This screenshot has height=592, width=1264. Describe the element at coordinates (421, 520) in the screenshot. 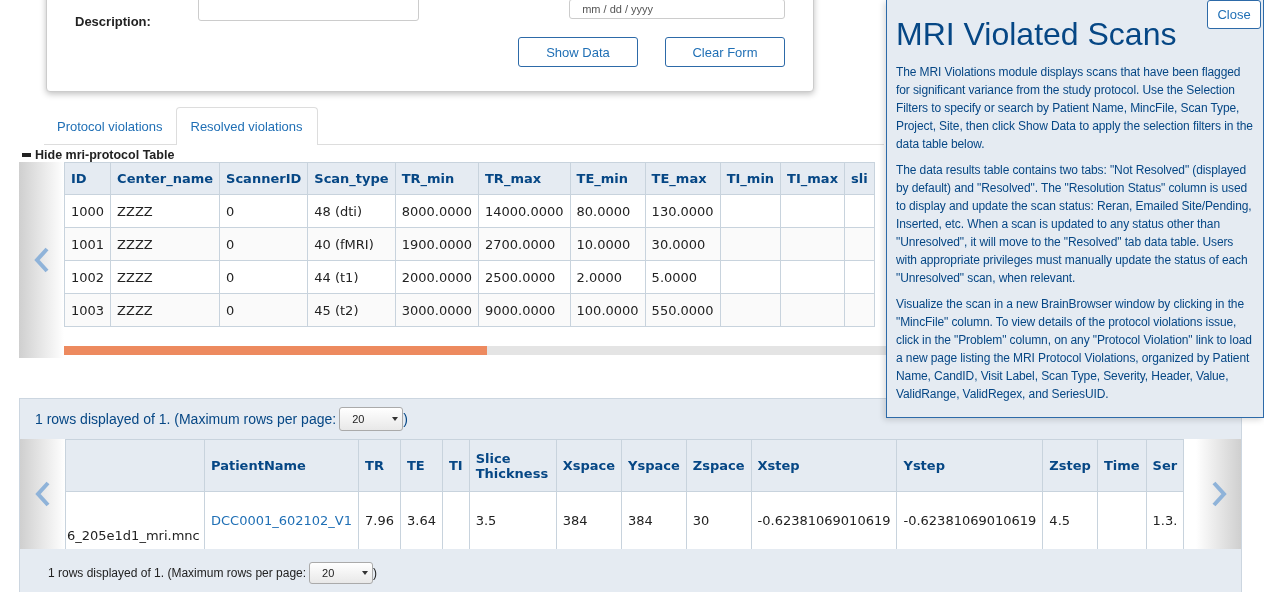

I see `table-cell: 3.64` at that location.